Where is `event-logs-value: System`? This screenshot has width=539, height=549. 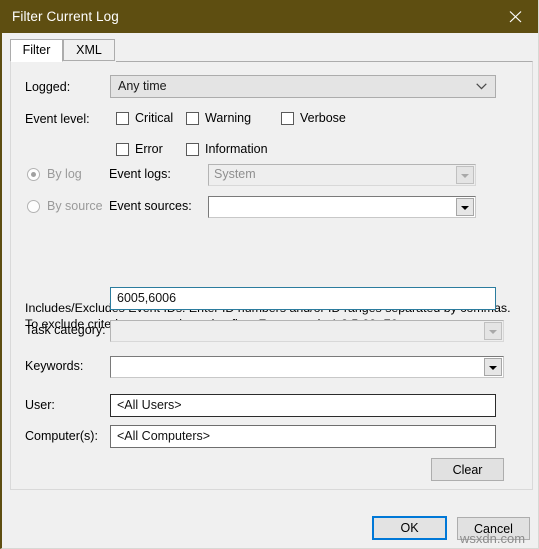
event-logs-value: System is located at coordinates (235, 174).